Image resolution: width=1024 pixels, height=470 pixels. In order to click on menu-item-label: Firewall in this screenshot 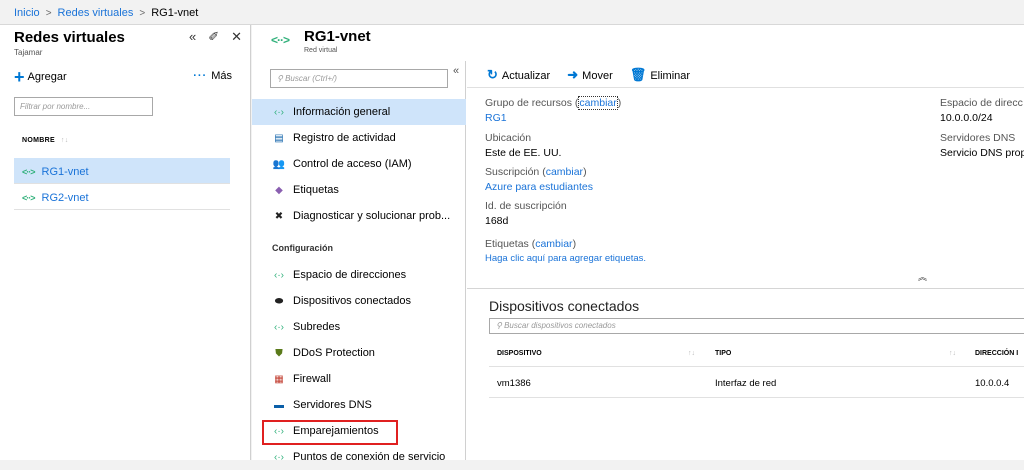, I will do `click(312, 379)`.